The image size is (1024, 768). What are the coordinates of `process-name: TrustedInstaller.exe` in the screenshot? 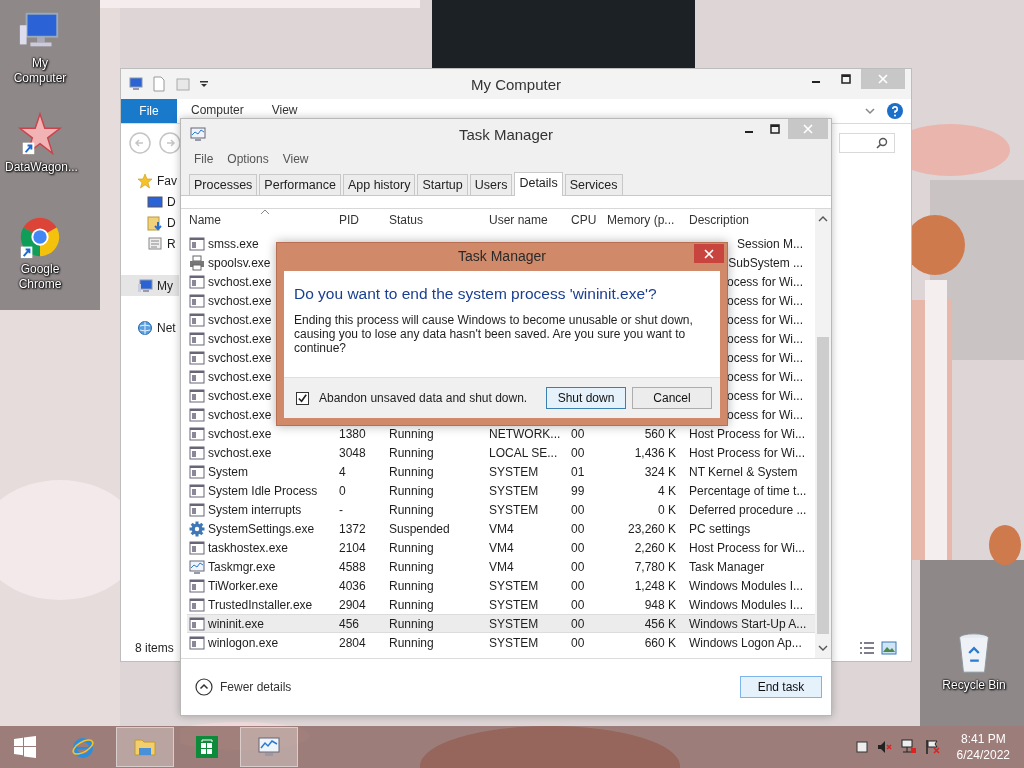 It's located at (260, 604).